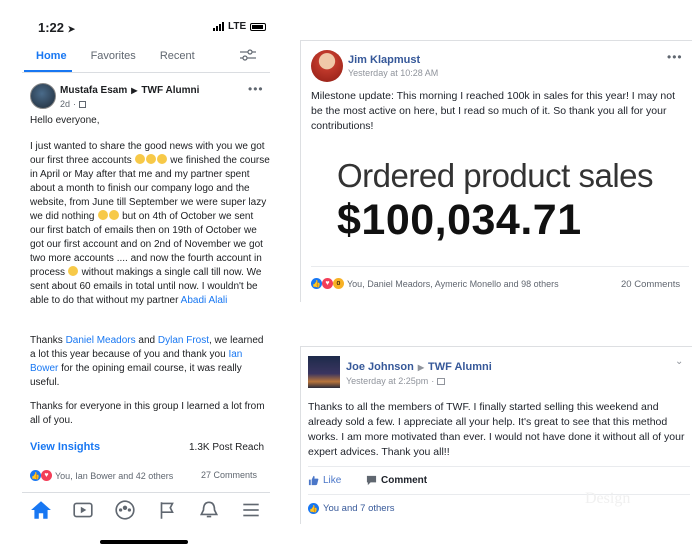  I want to click on video-icon, so click(83, 510).